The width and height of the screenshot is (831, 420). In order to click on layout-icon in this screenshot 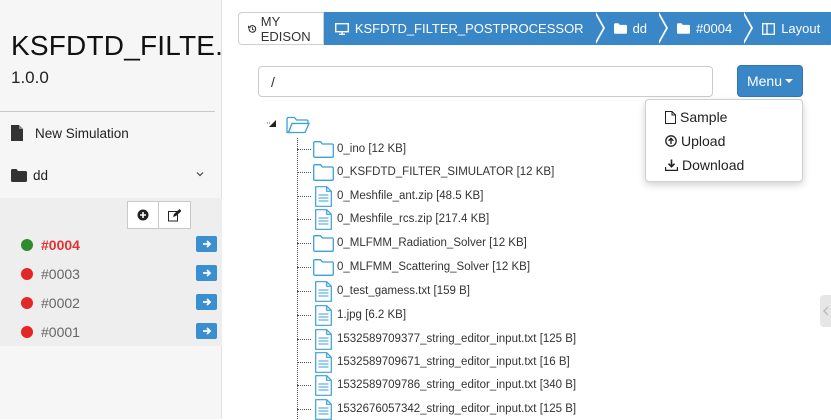, I will do `click(769, 28)`.